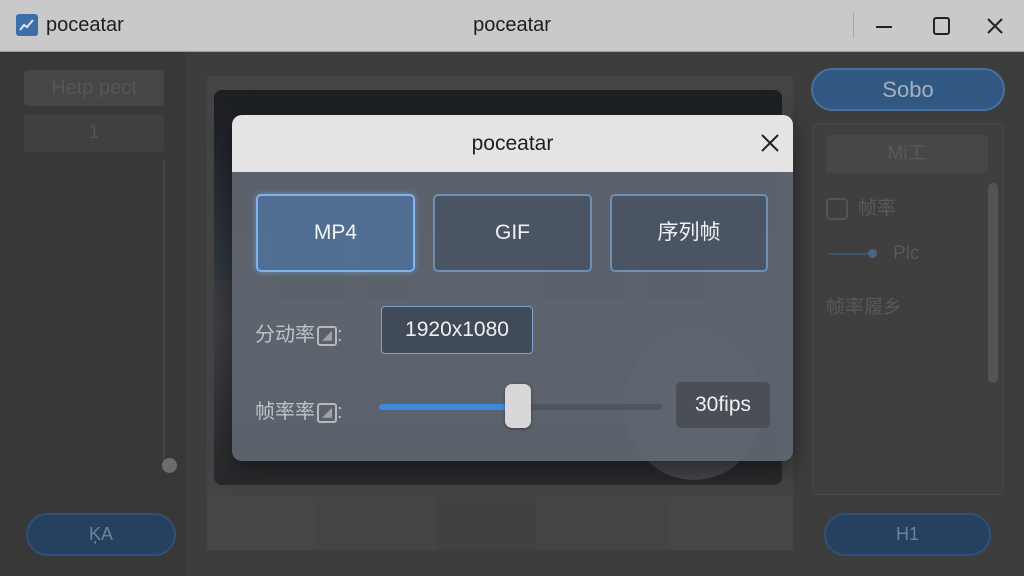 The width and height of the screenshot is (1024, 576). What do you see at coordinates (512, 233) in the screenshot?
I see `format-gif-button: GIF` at bounding box center [512, 233].